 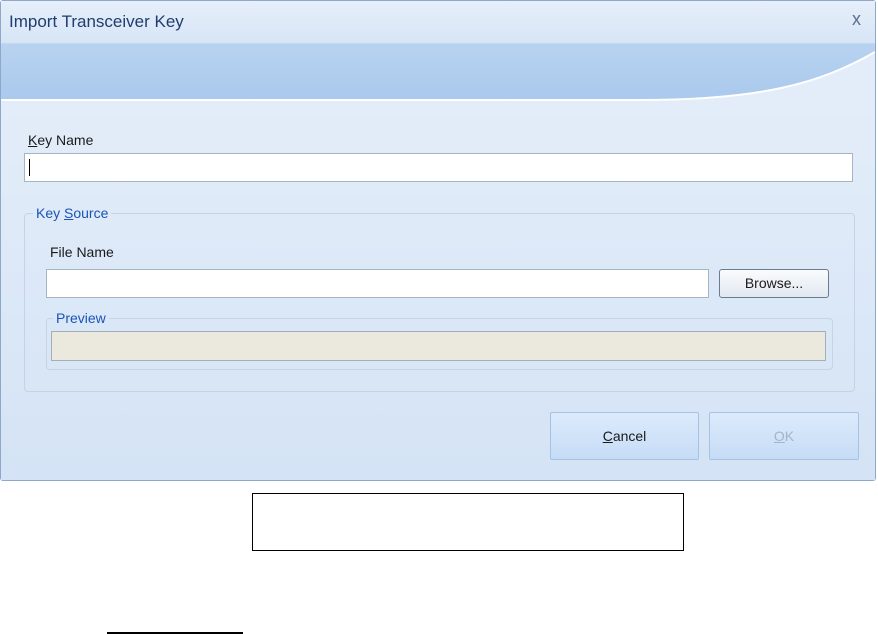 What do you see at coordinates (624, 436) in the screenshot?
I see `cancel-button: Cancel` at bounding box center [624, 436].